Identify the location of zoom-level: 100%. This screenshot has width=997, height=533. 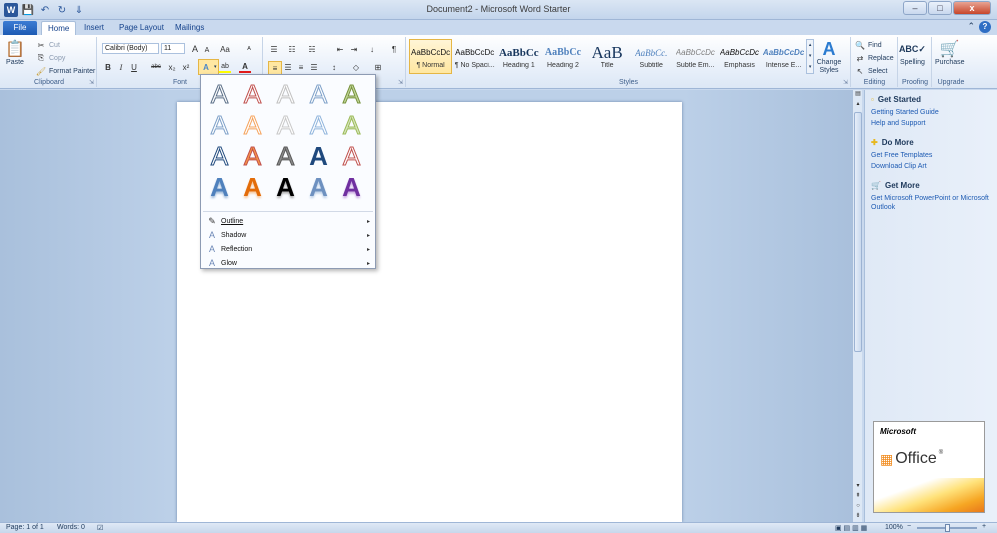
(894, 527).